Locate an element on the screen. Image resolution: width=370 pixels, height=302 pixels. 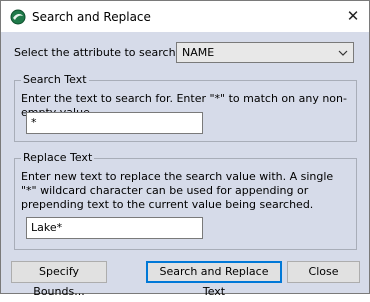
chevron-down-icon is located at coordinates (343, 53).